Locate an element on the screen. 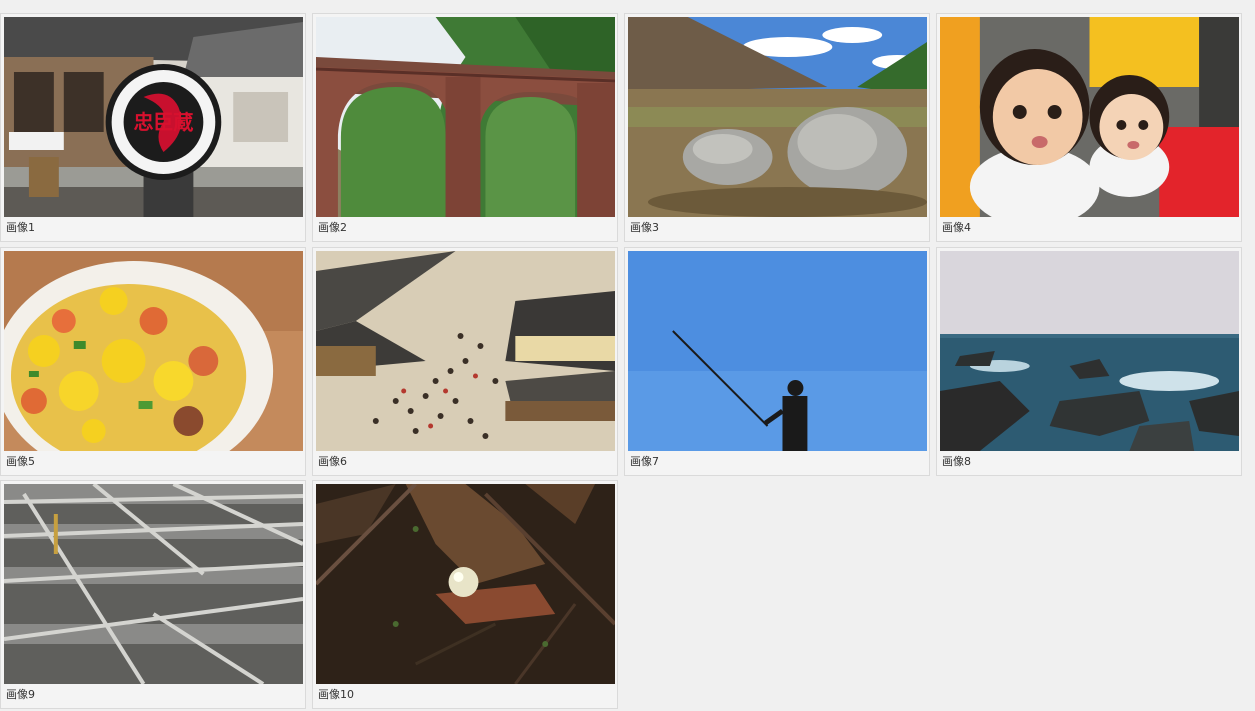  image-9-caption: 画像9 is located at coordinates (20, 694).